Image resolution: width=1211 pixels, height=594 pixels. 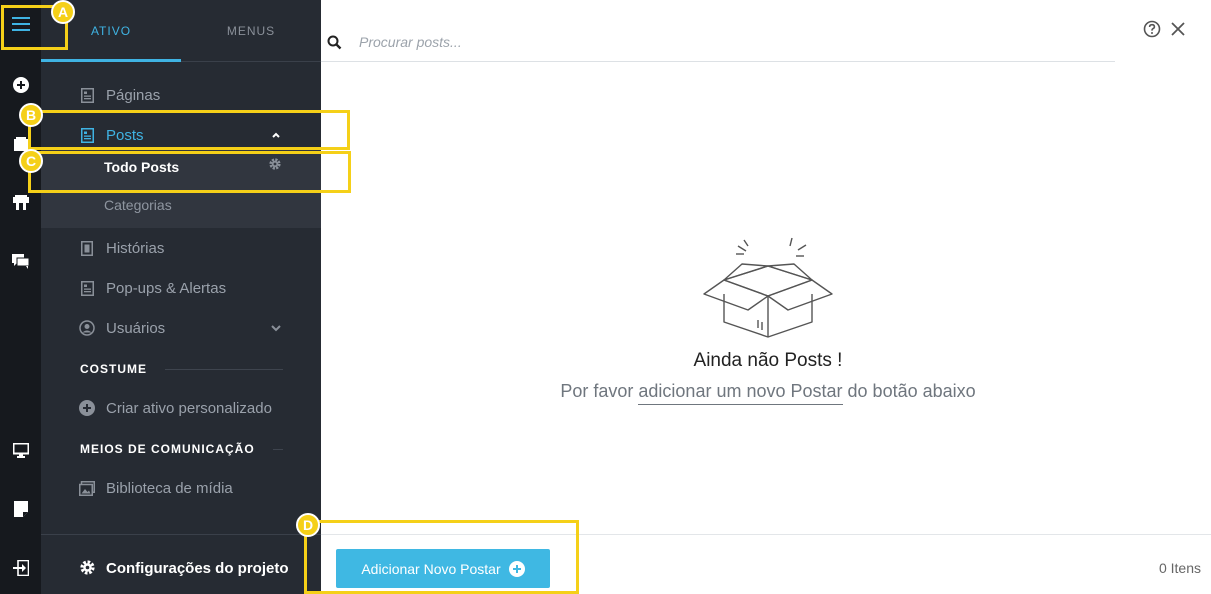 I want to click on search-icon, so click(x=334, y=45).